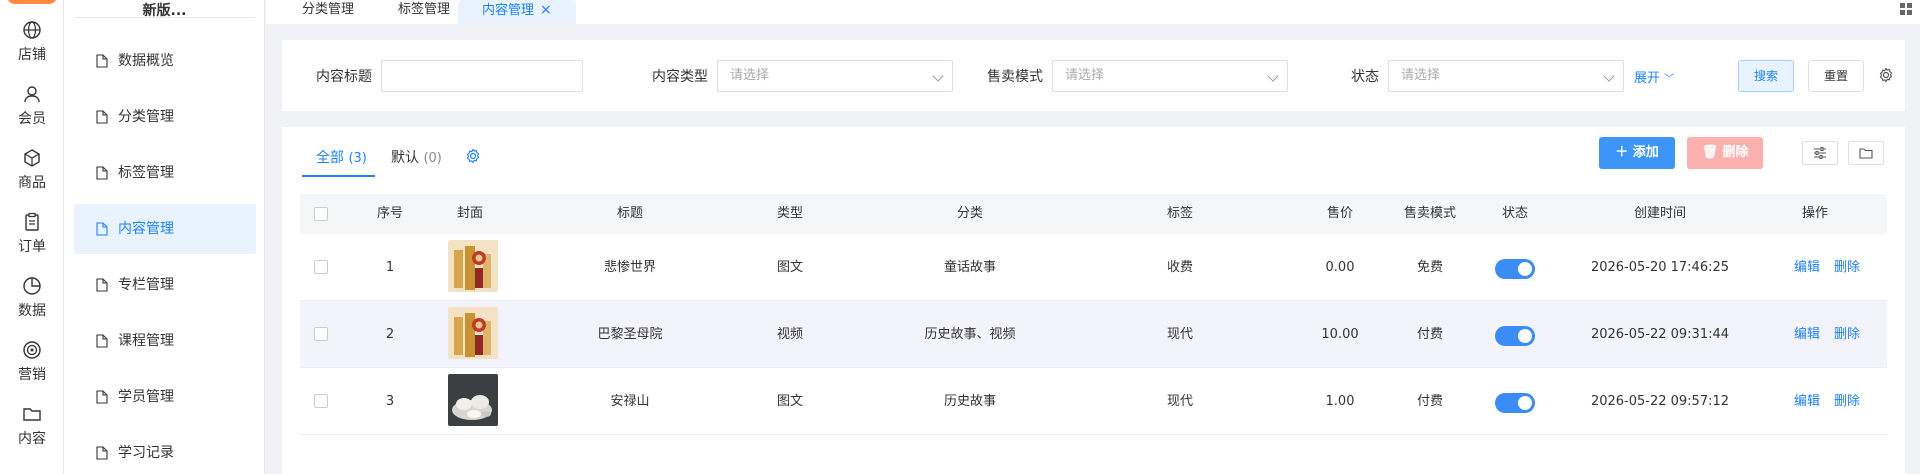  What do you see at coordinates (1170, 76) in the screenshot?
I see `mode-select: 请选择` at bounding box center [1170, 76].